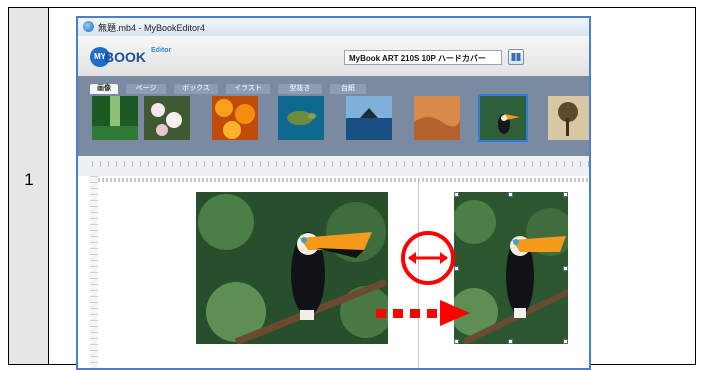 The height and width of the screenshot is (370, 704). Describe the element at coordinates (115, 118) in the screenshot. I see `forest-path-thumbnail` at that location.